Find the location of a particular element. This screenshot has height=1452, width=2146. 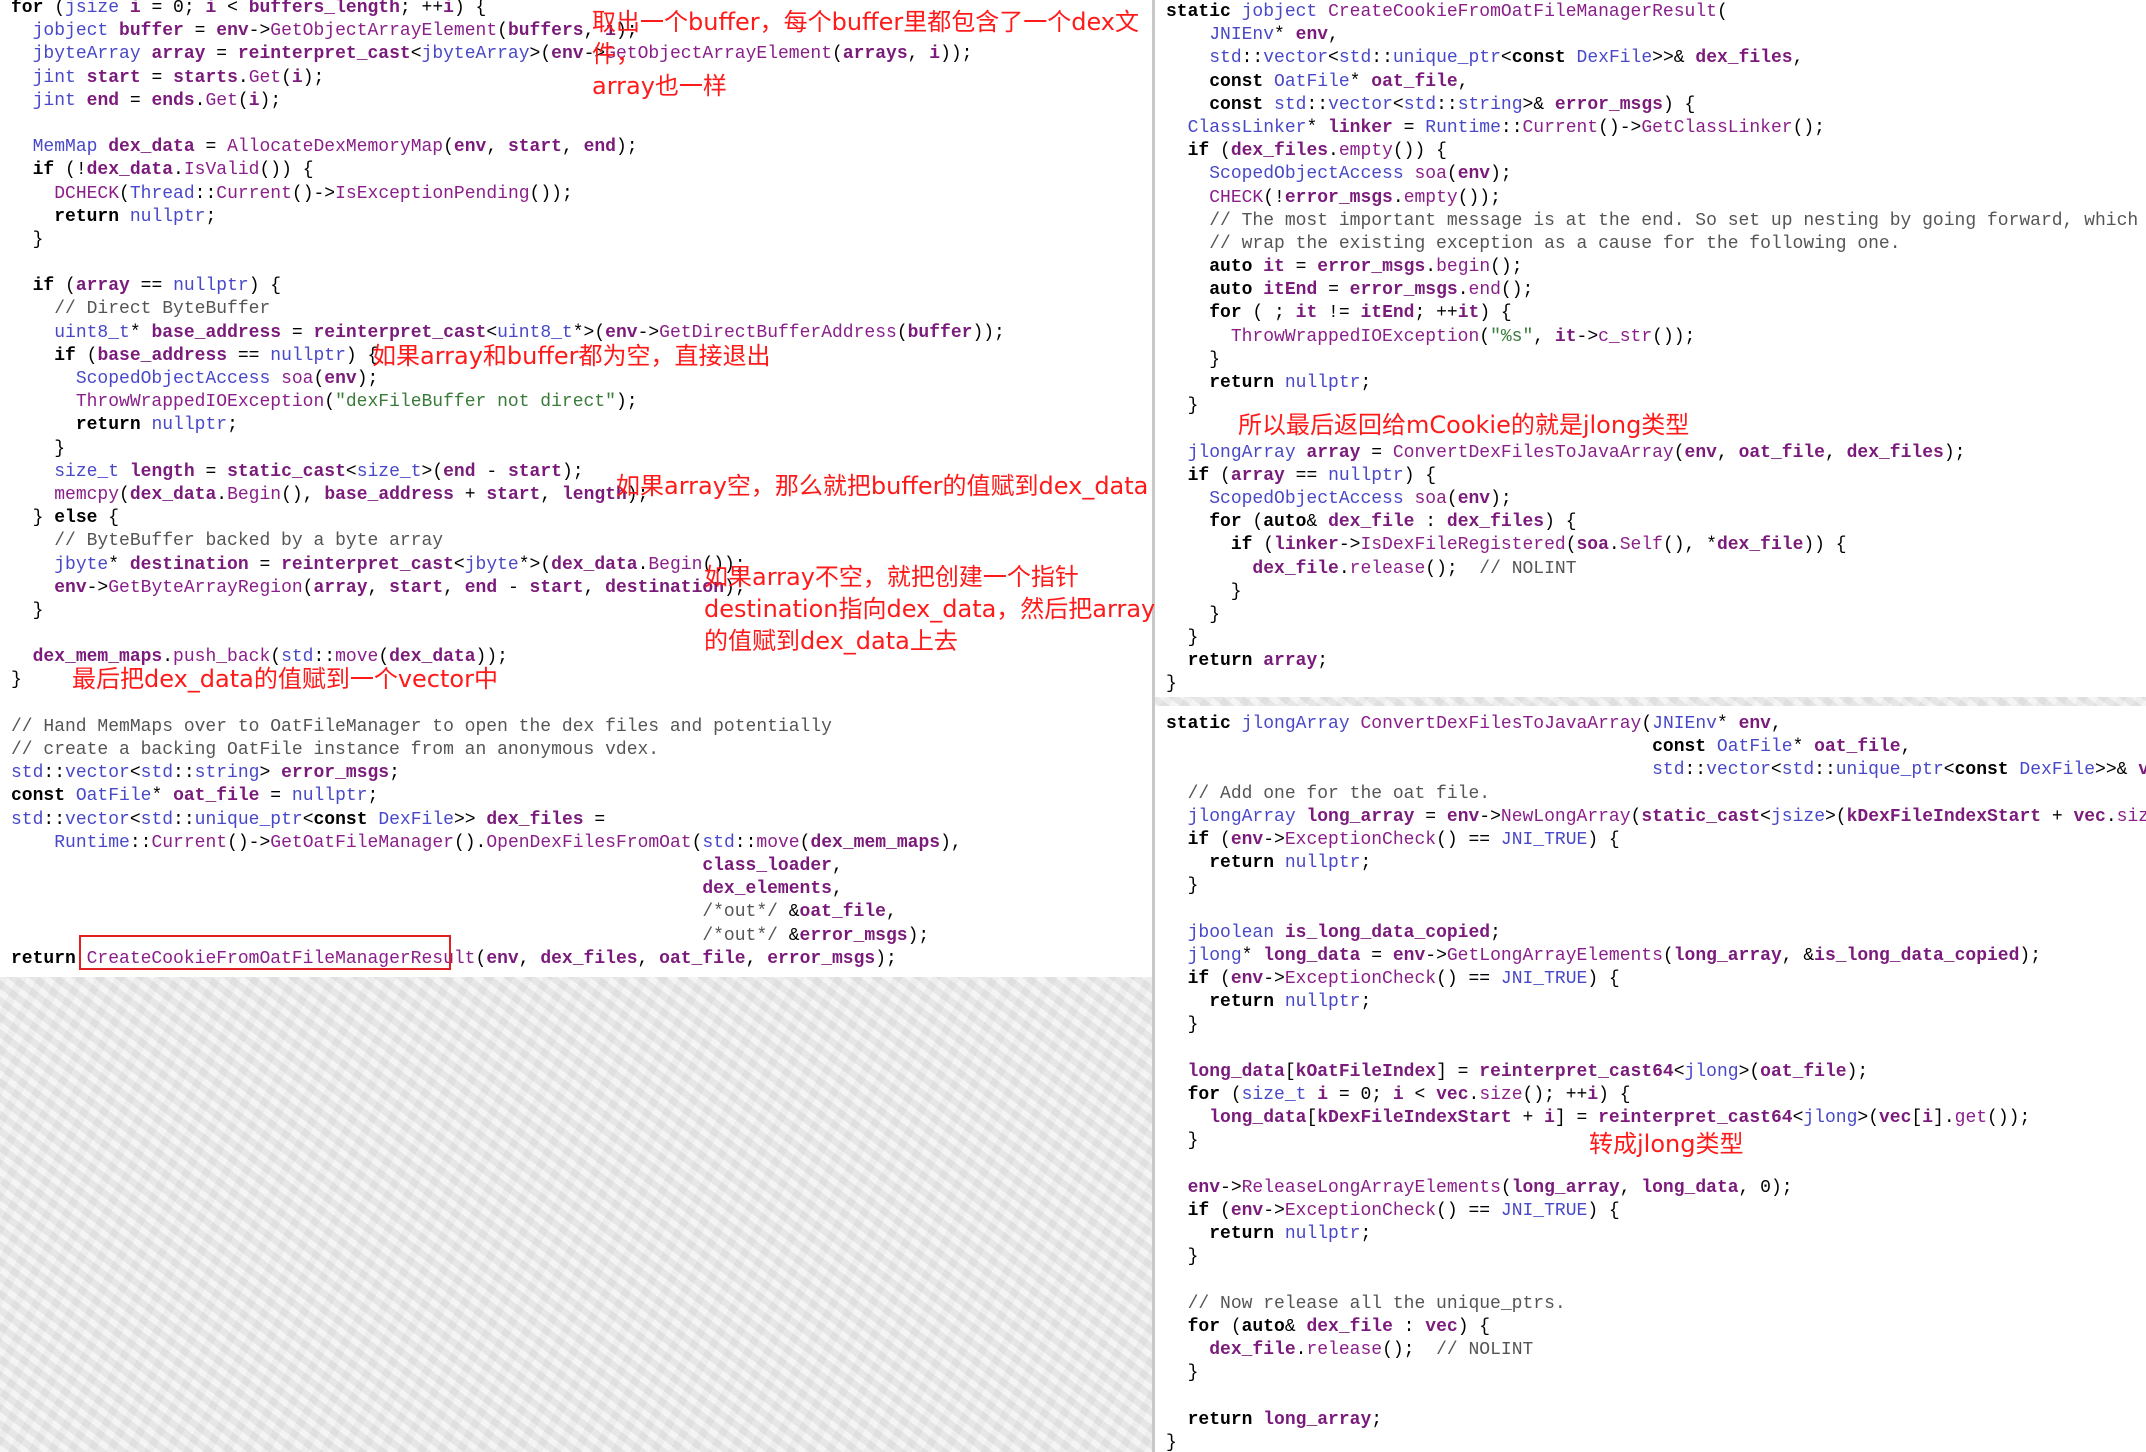

annotation-take-buffer-line1: 取出一个buffer，每个buffer里都包含了一个dex文 is located at coordinates (866, 22).